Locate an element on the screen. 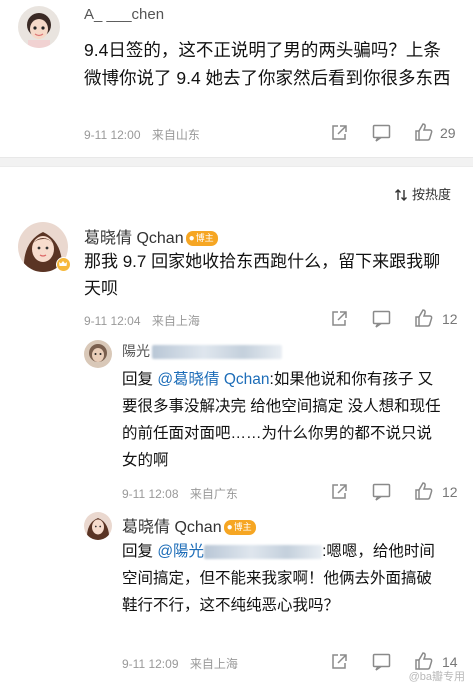 Image resolution: width=473 pixels, height=690 pixels. first-comment-source: 来自山东 is located at coordinates (175, 135).